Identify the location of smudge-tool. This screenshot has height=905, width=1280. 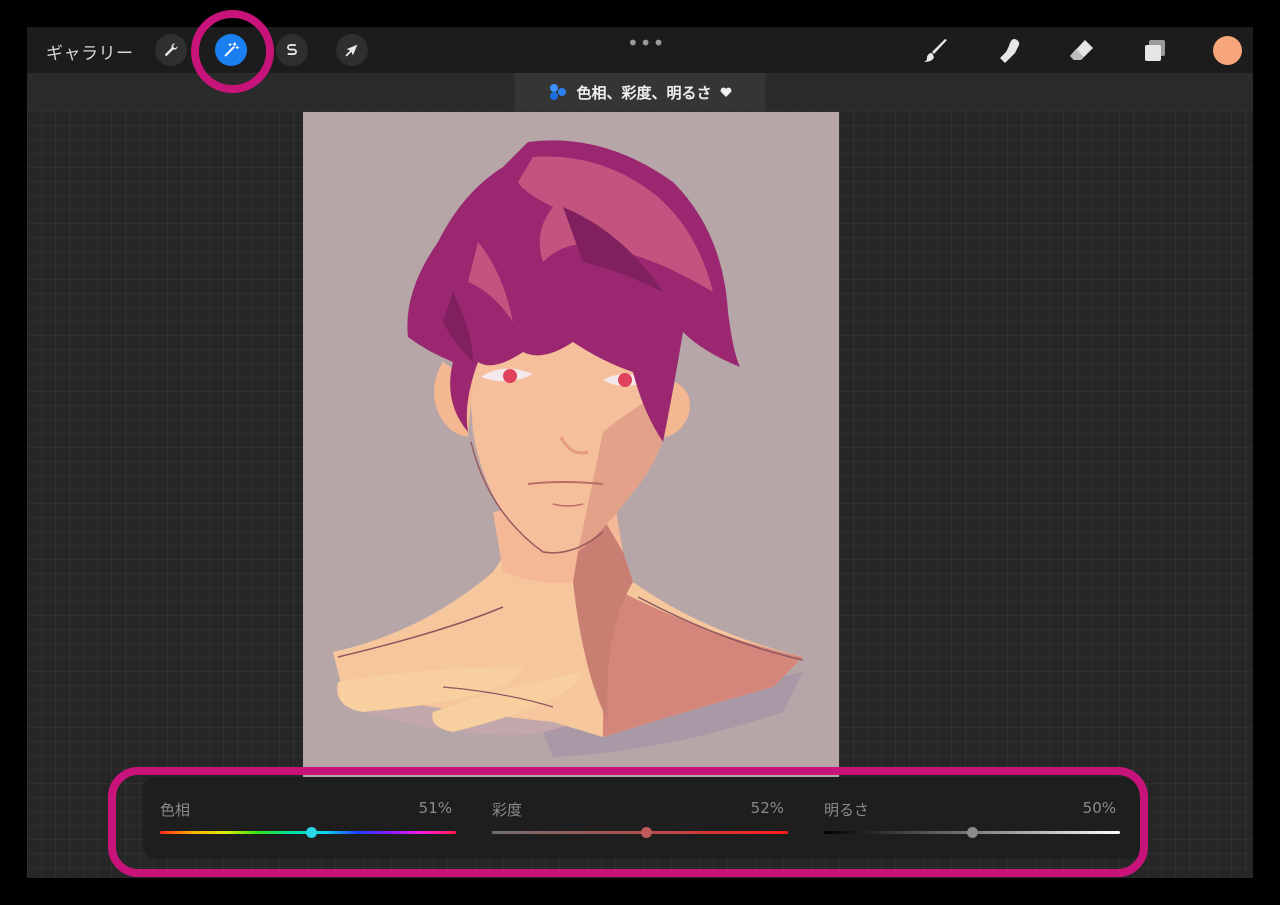
(1009, 51).